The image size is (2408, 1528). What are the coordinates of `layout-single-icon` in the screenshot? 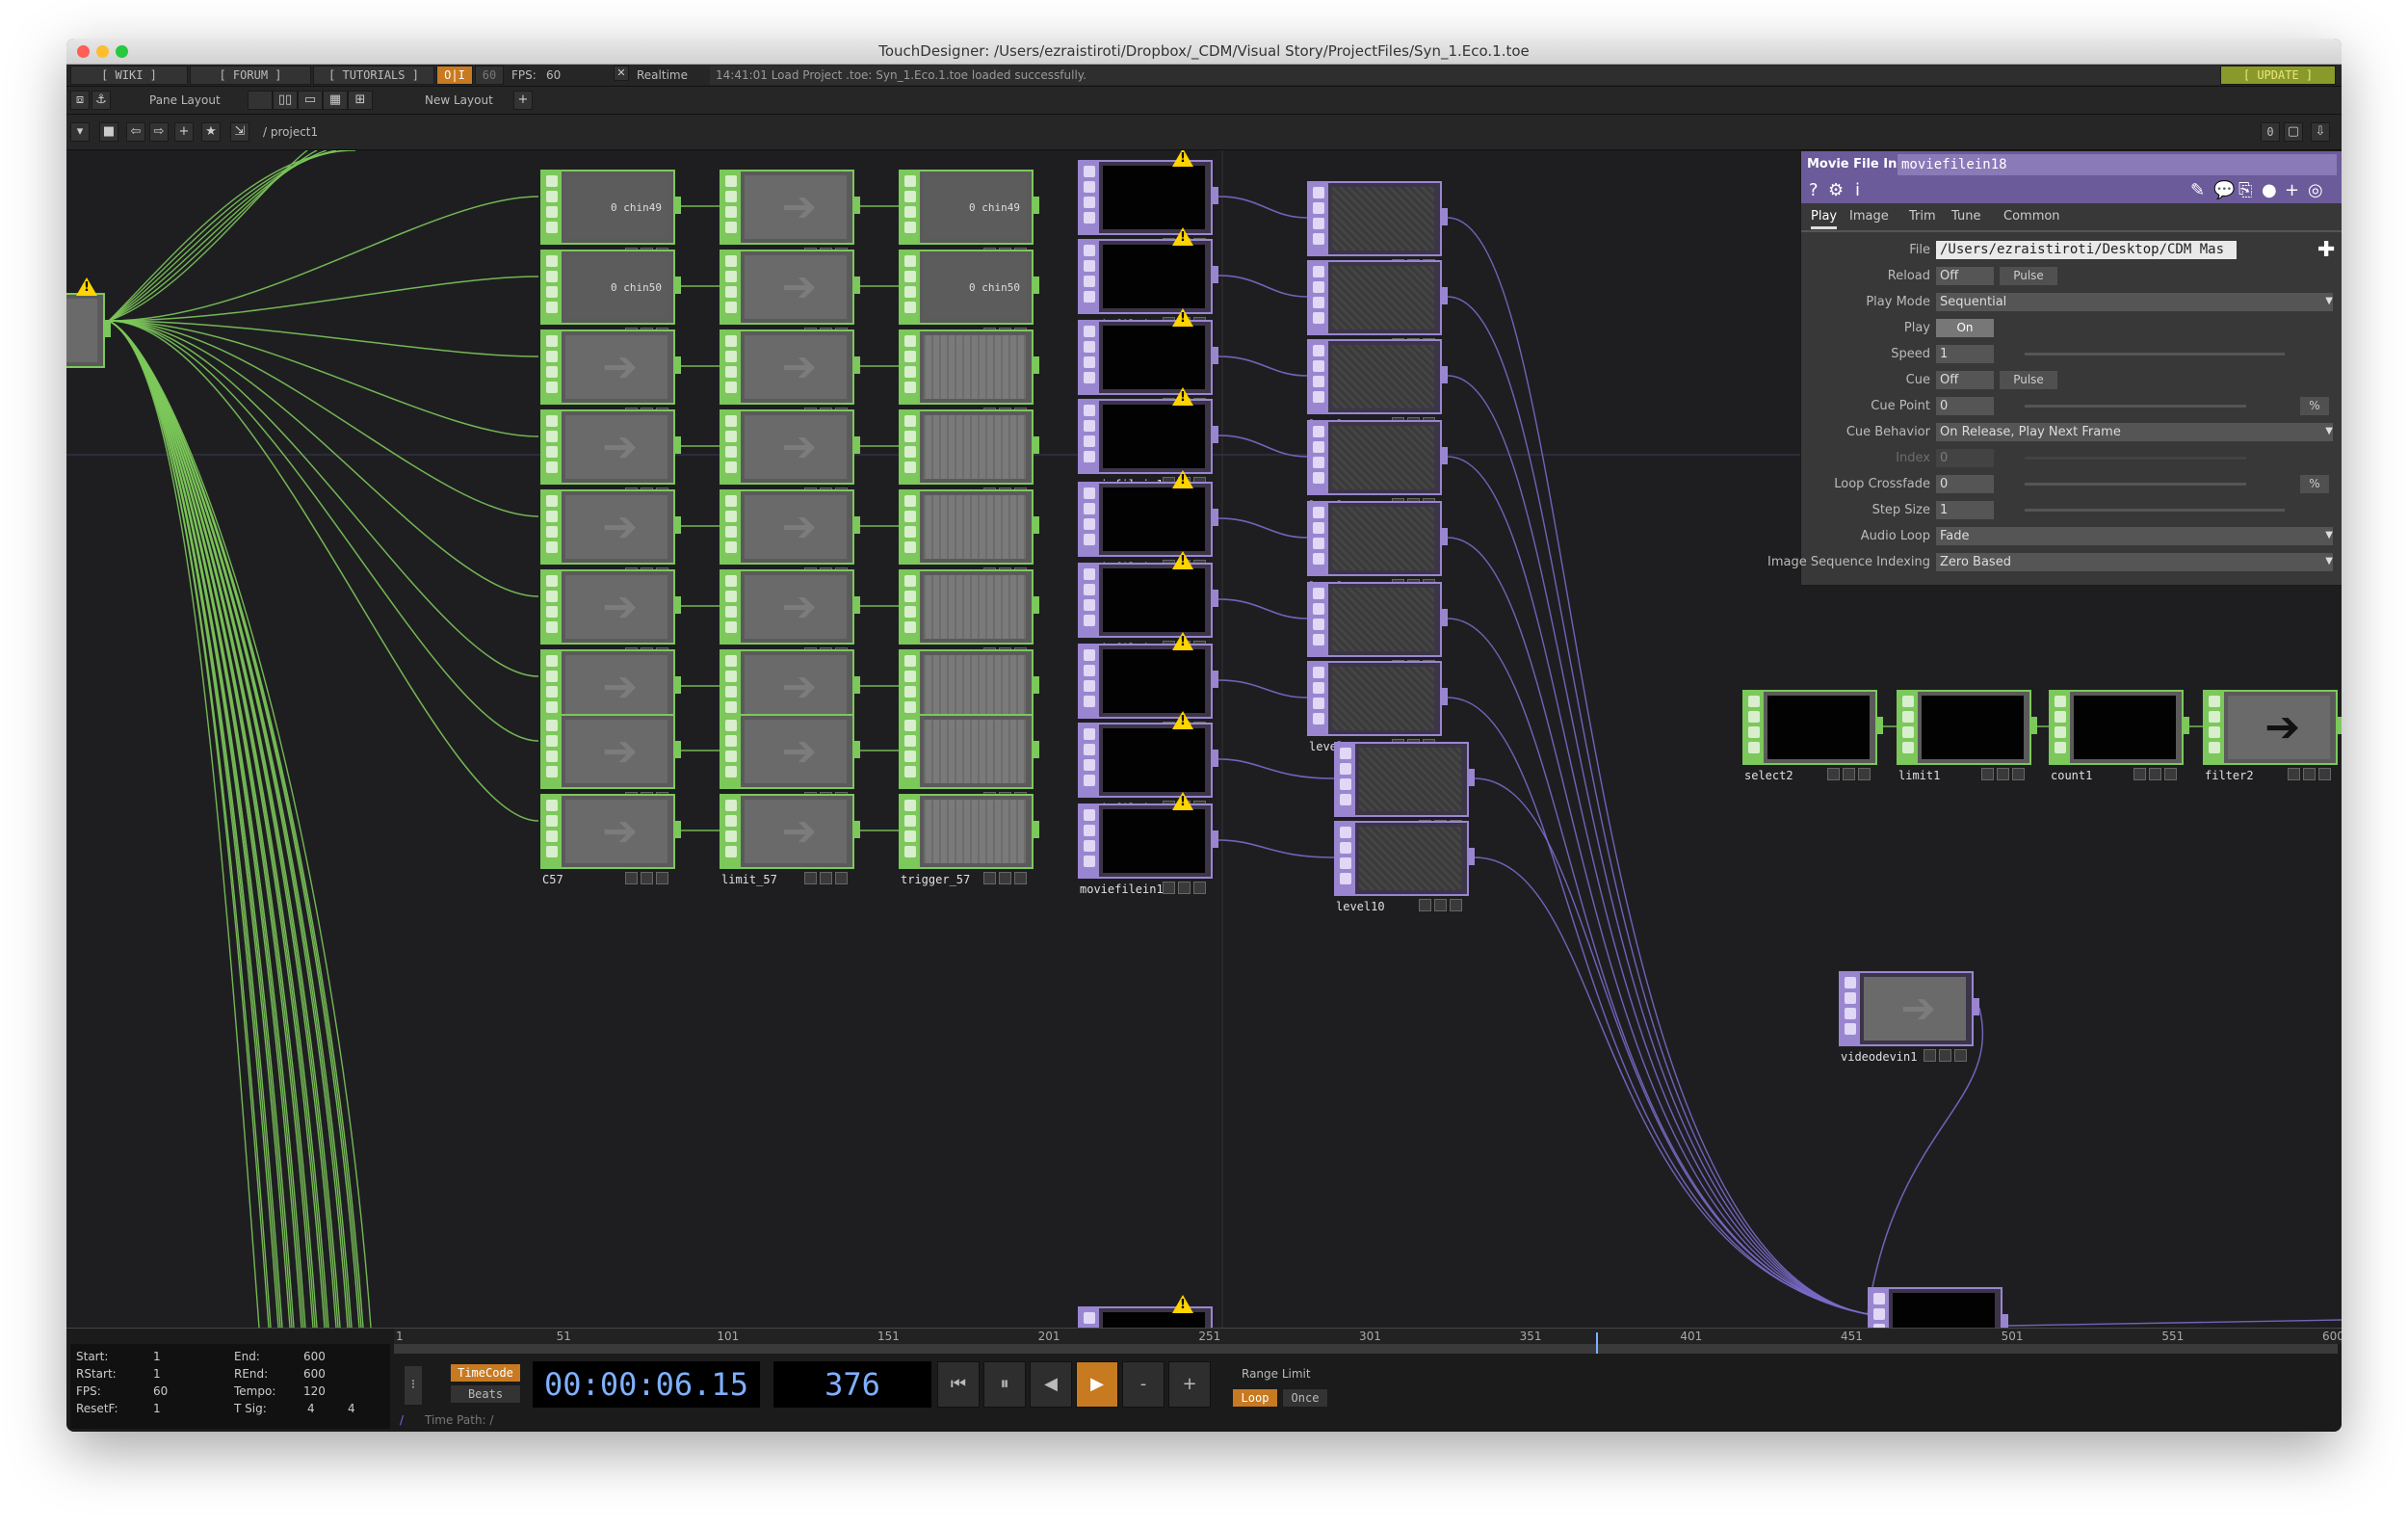 It's located at (260, 100).